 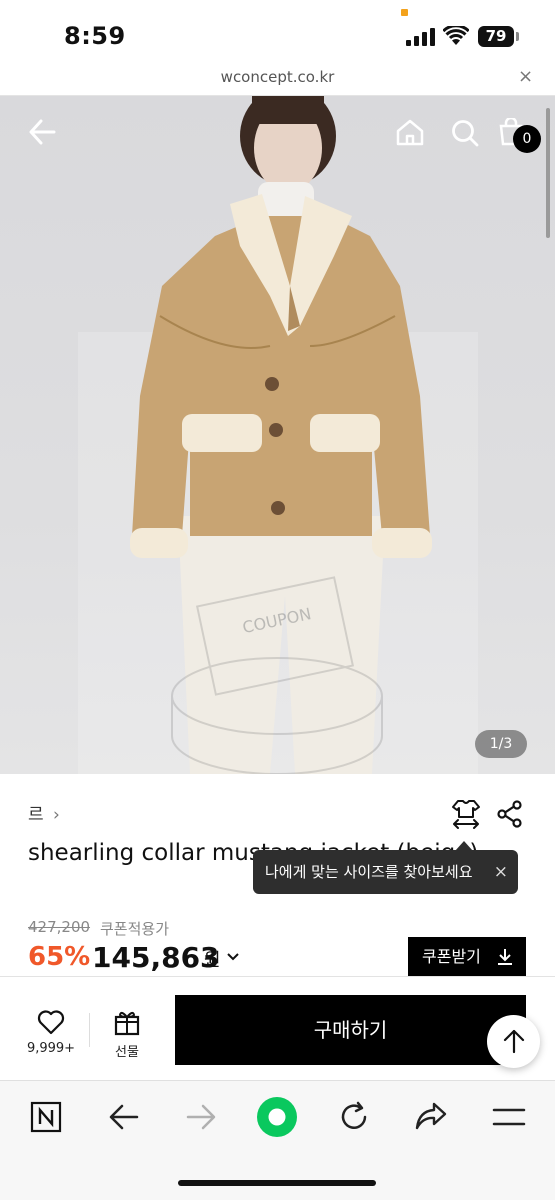 I want to click on coupon-download-button: 쿠폰받기, so click(x=467, y=957).